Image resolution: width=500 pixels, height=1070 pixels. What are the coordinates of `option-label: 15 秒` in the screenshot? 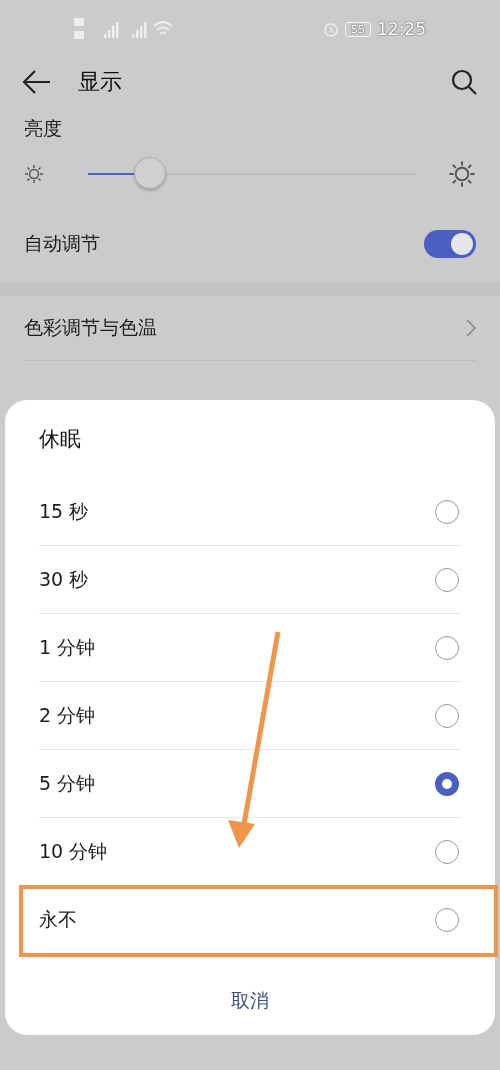 It's located at (64, 511).